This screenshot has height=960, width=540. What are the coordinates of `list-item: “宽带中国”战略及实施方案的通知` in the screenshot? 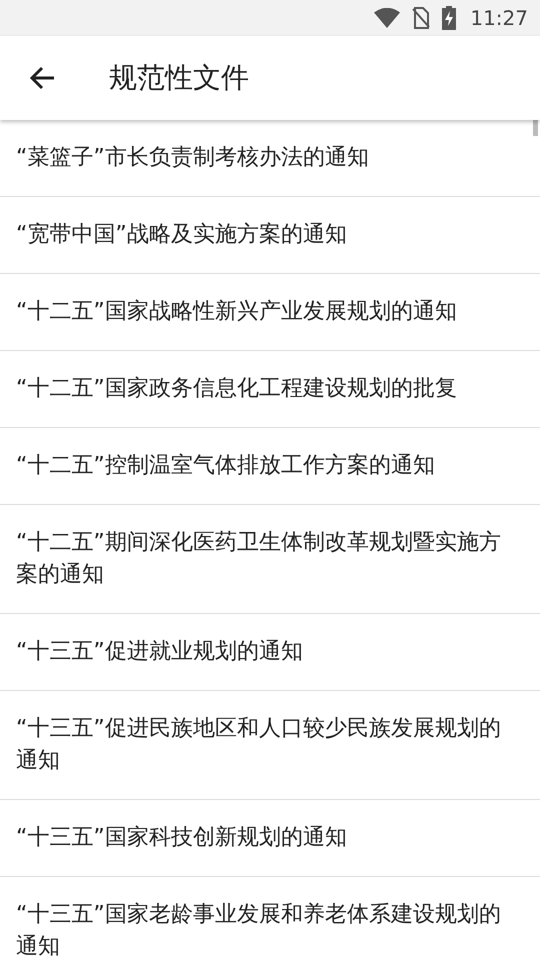 It's located at (270, 235).